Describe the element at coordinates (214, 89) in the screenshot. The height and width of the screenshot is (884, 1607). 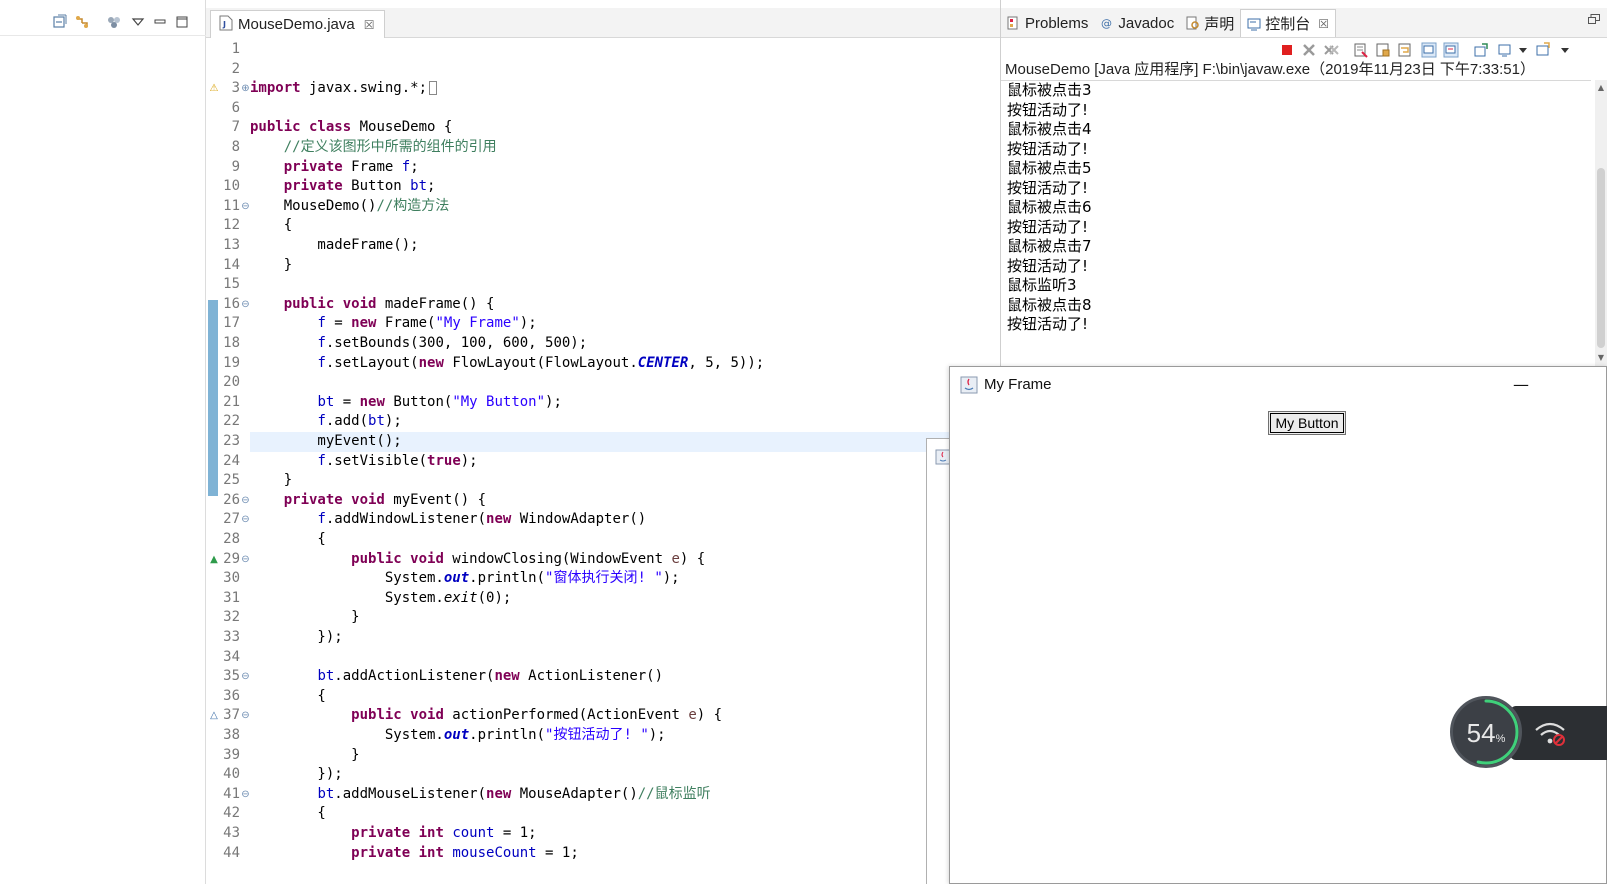
I see `warning-marker-icon: ⚠` at that location.